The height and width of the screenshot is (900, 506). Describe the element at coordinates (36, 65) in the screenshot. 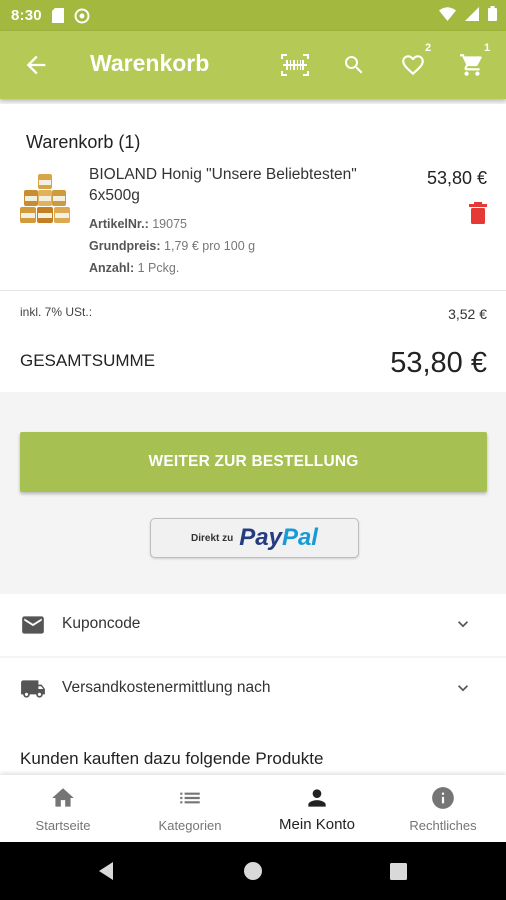

I see `back-arrow-icon` at that location.